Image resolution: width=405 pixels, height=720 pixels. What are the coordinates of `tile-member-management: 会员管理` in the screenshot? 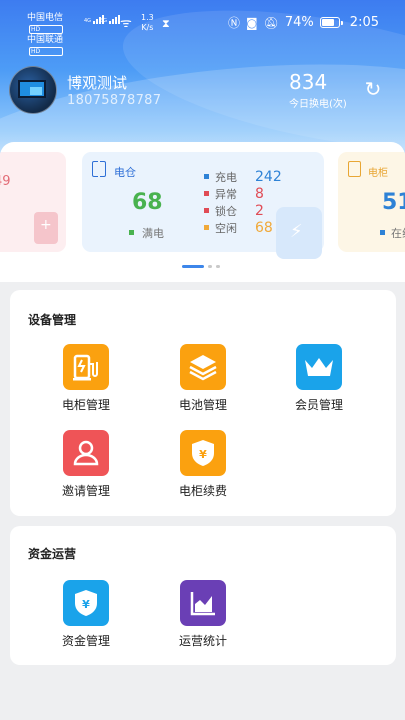 It's located at (319, 378).